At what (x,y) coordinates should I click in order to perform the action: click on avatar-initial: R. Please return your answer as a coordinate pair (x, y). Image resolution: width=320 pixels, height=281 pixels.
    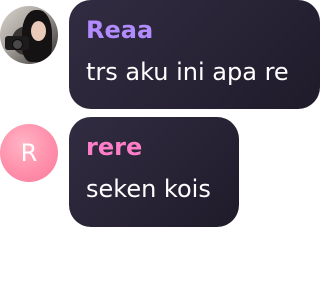
    Looking at the image, I should click on (29, 153).